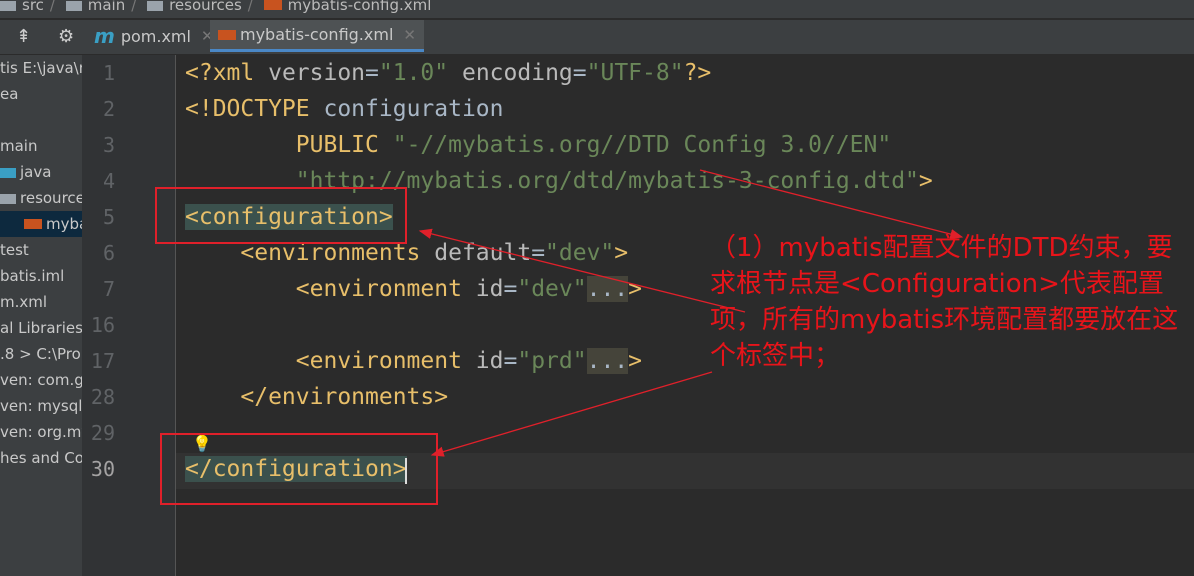 This screenshot has height=576, width=1194. Describe the element at coordinates (571, 414) in the screenshot. I see `arrow-close-tag` at that location.